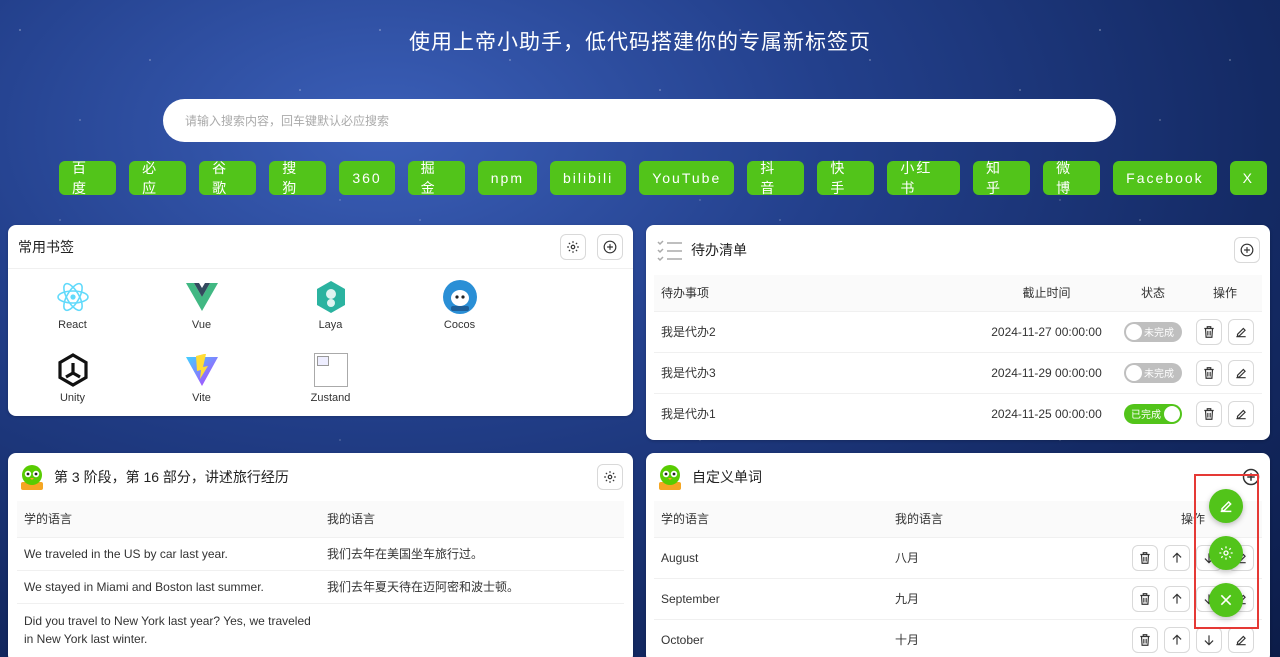 The image size is (1280, 657). Describe the element at coordinates (459, 325) in the screenshot. I see `bookmark-label: Cocos` at that location.